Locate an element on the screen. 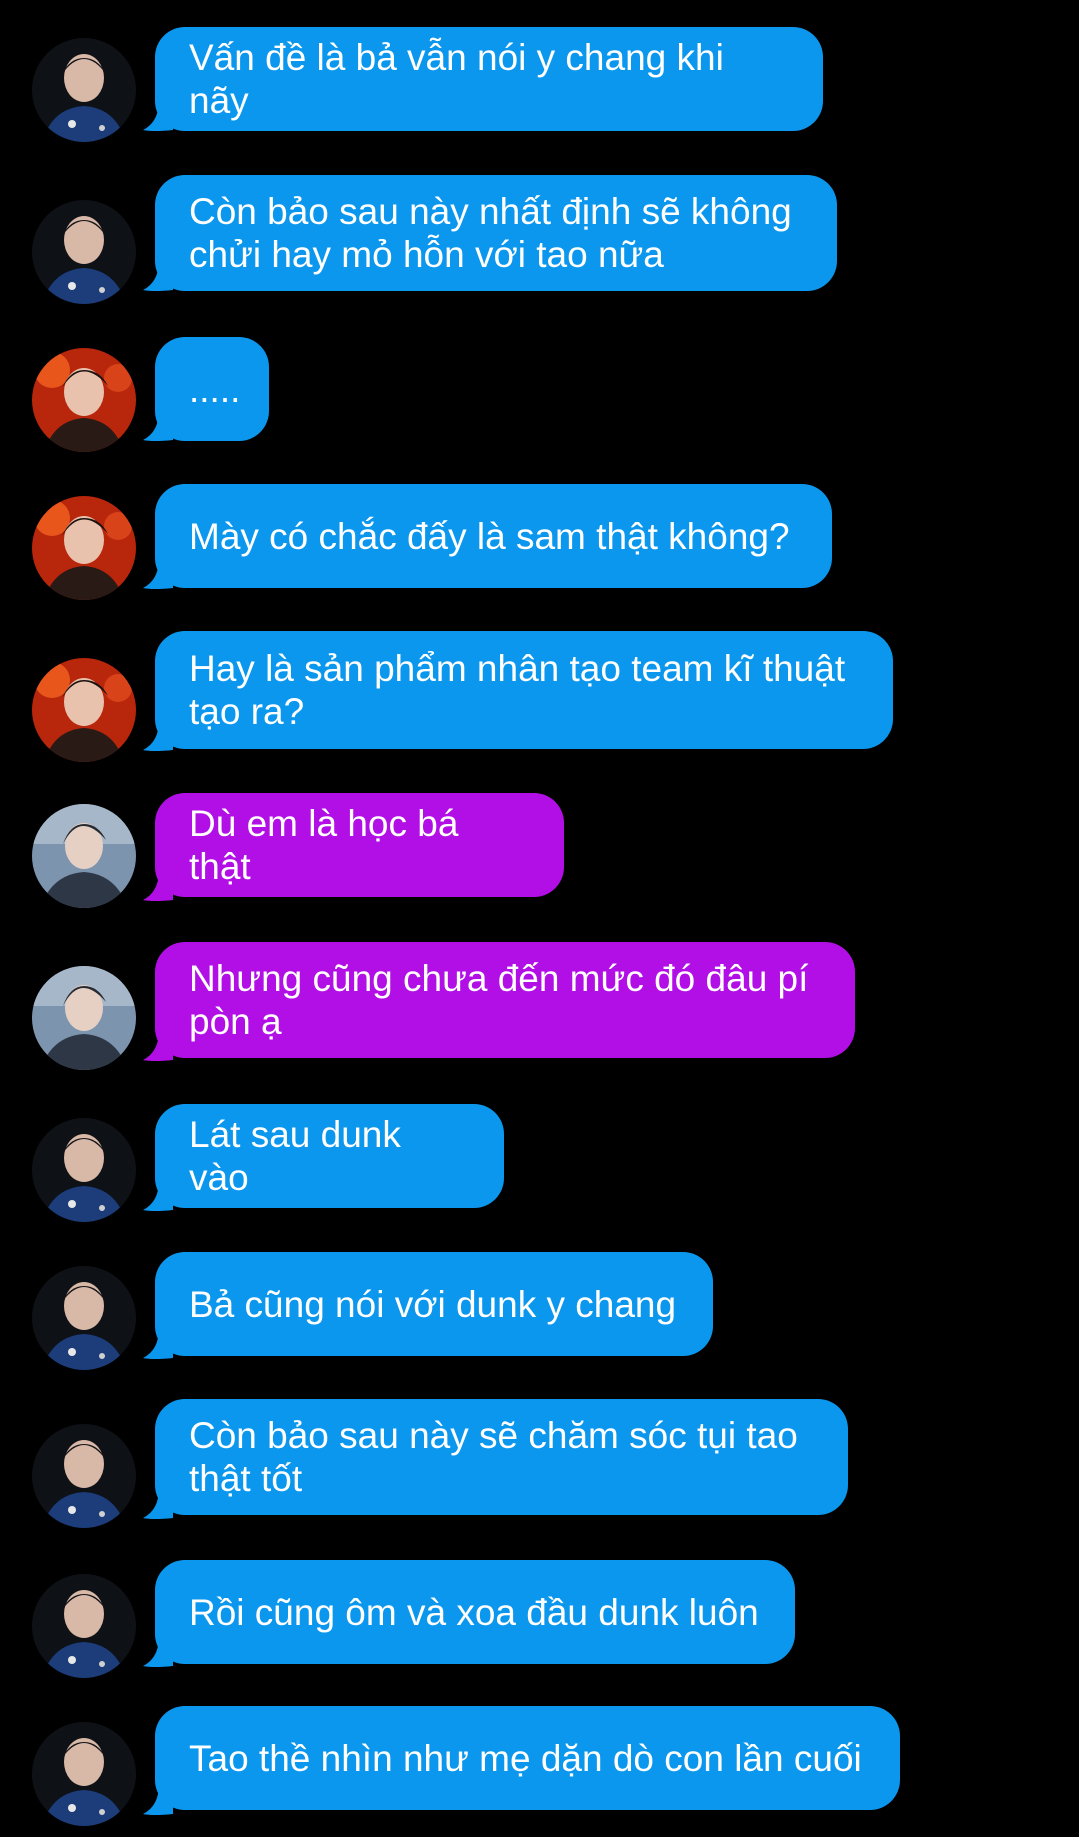 The width and height of the screenshot is (1079, 1837). message-bubble: Vấn đề là bả vẫn nói y chang khi nãy is located at coordinates (489, 79).